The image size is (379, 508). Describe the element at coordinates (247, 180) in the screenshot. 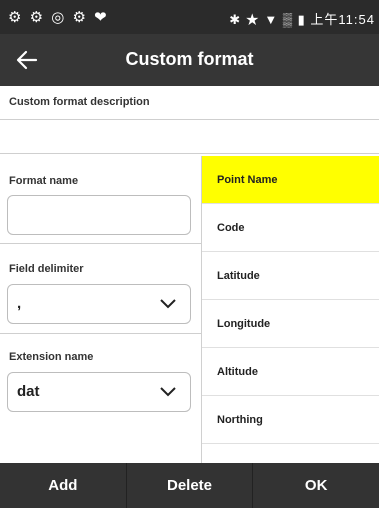

I see `list-item-label: Point Name` at that location.